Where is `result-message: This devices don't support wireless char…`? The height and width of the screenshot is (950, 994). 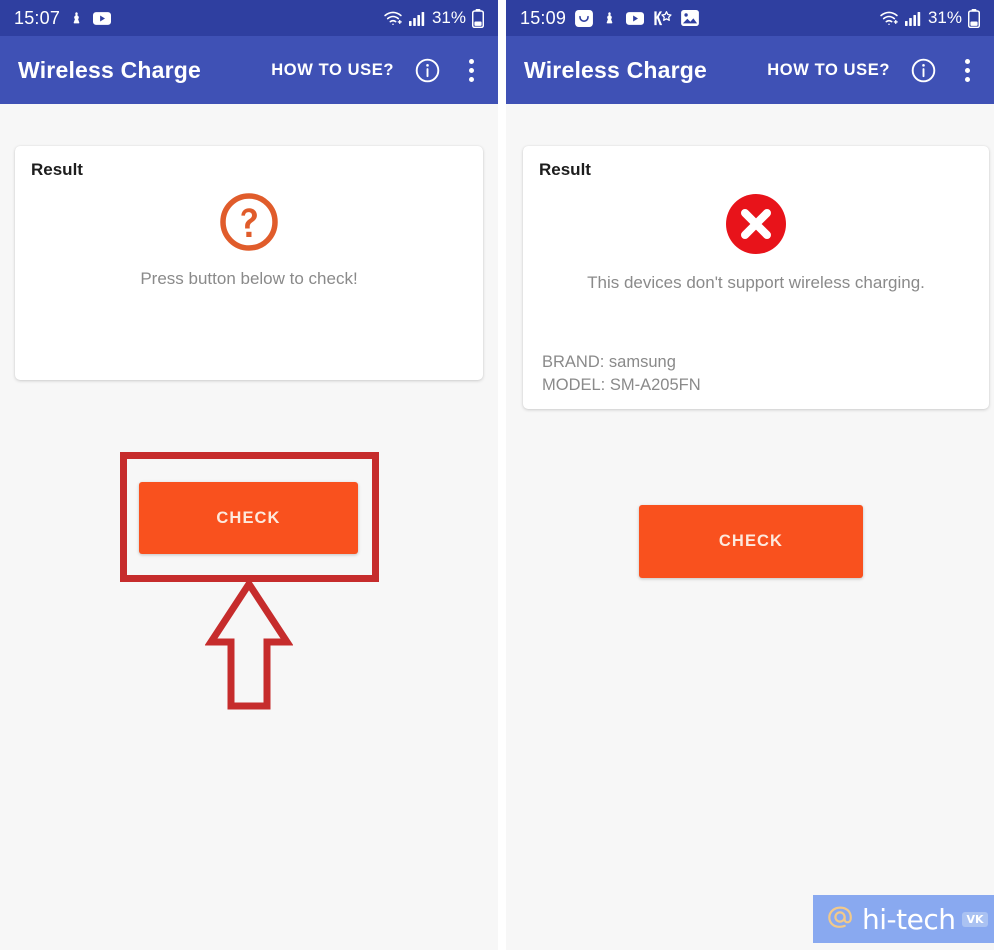 result-message: This devices don't support wireless char… is located at coordinates (756, 282).